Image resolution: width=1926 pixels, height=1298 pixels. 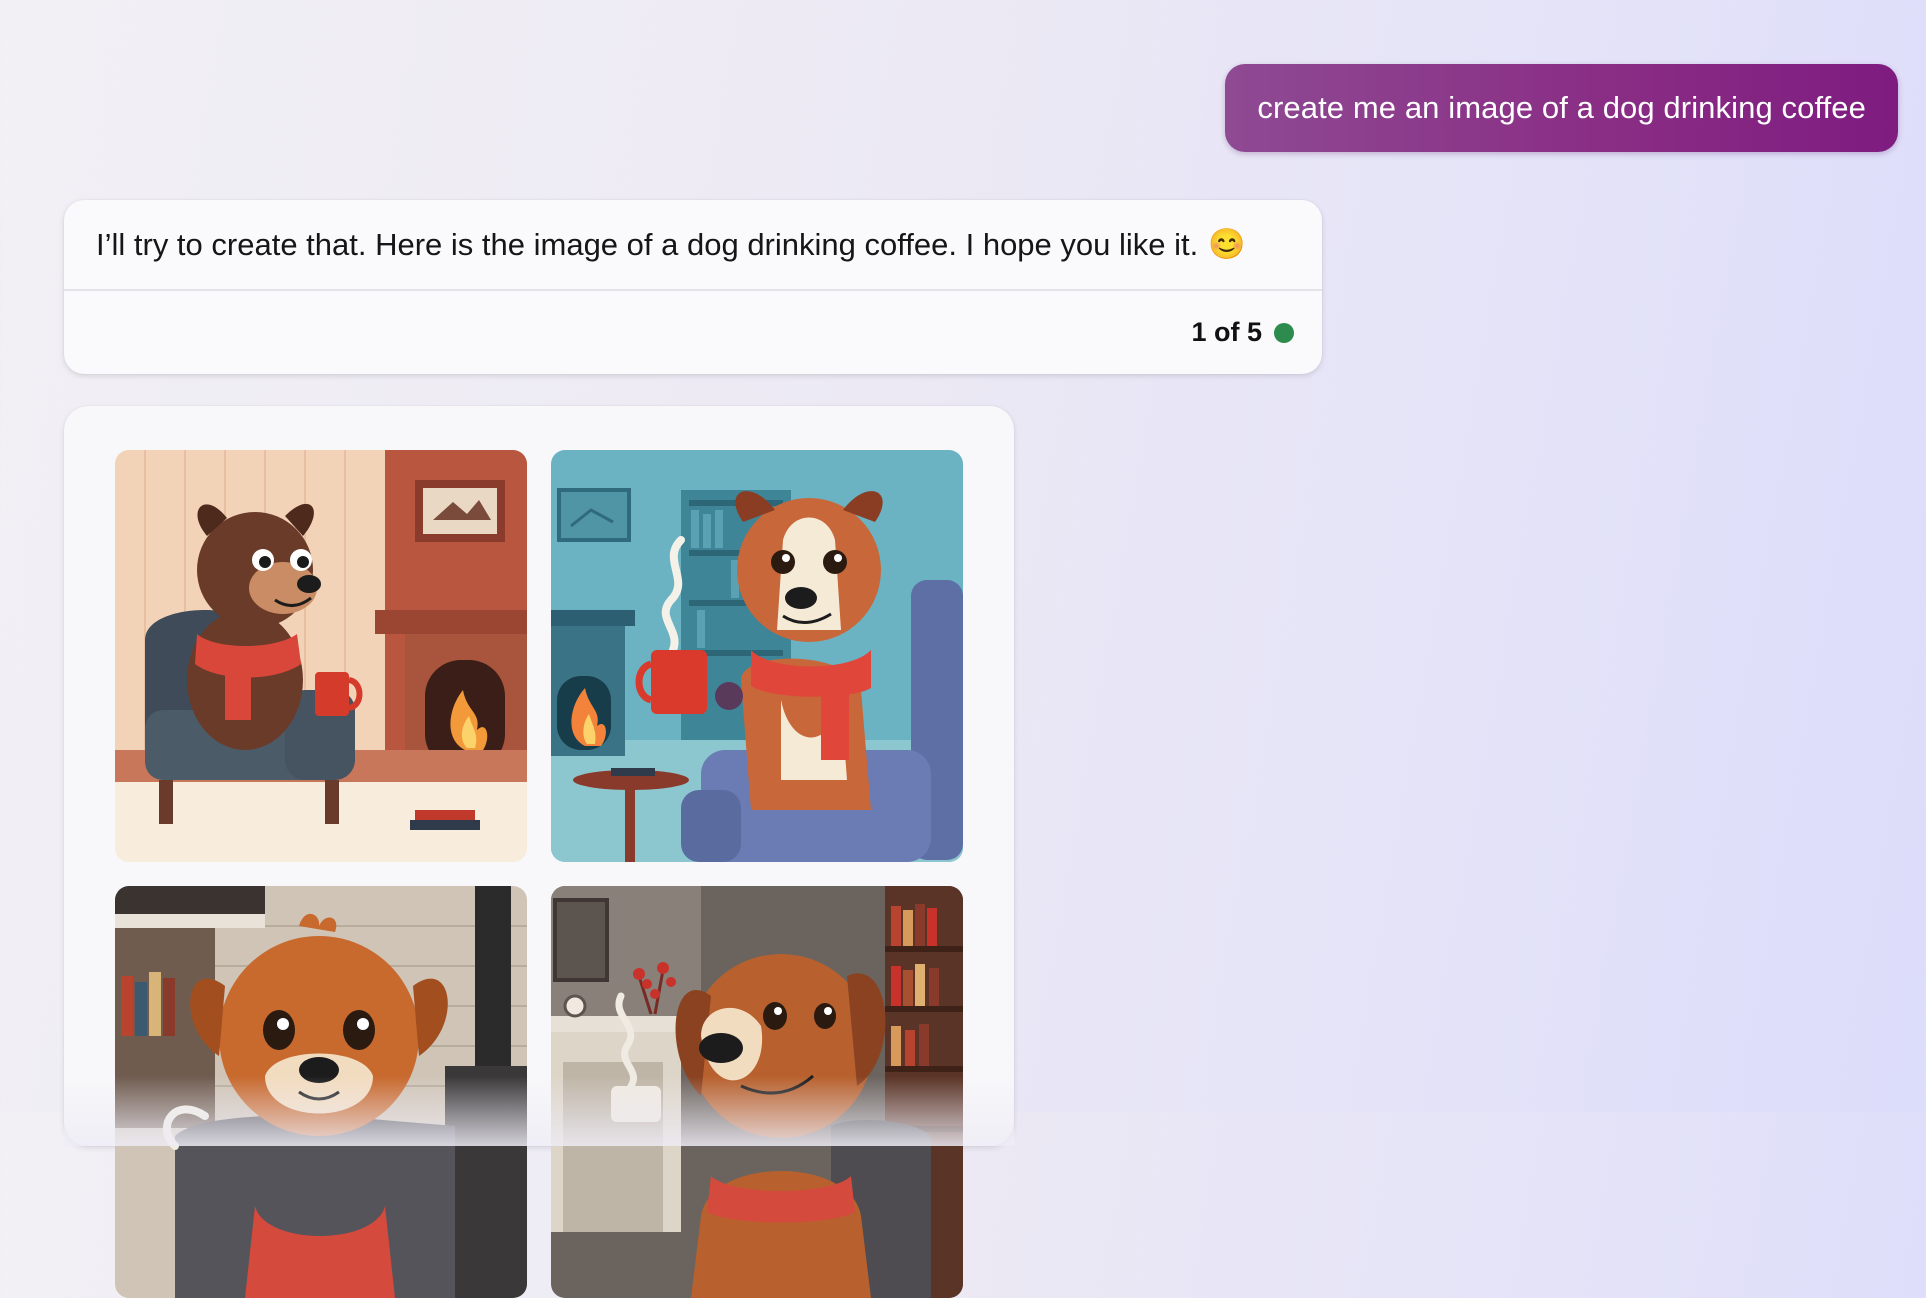 What do you see at coordinates (1226, 332) in the screenshot?
I see `response-counter: 1 of 5` at bounding box center [1226, 332].